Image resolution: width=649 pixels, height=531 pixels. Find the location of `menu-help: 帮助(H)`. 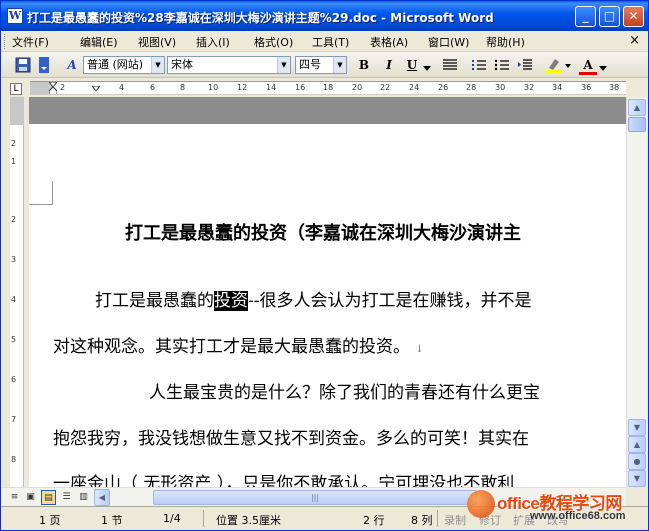

menu-help: 帮助(H) is located at coordinates (505, 42).